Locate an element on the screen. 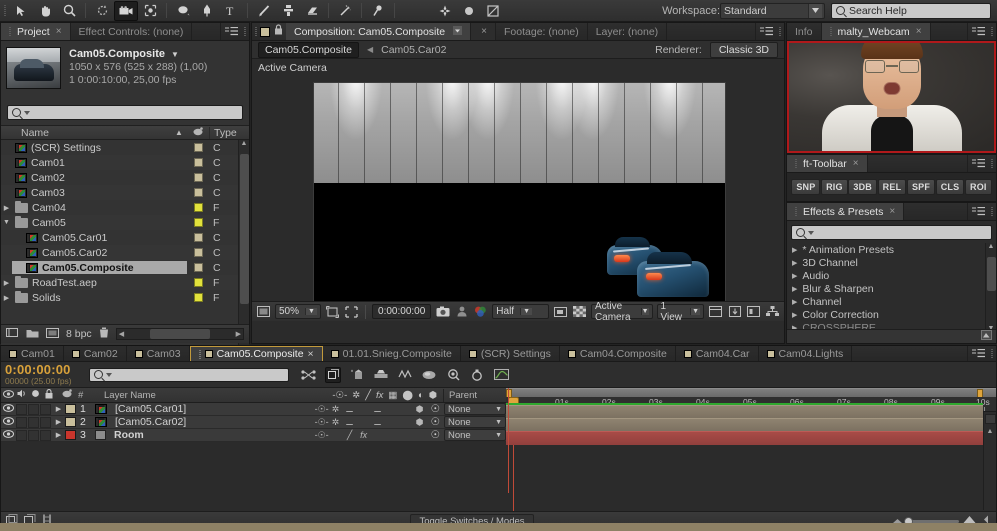  new-folder-icon is located at coordinates (32, 334).